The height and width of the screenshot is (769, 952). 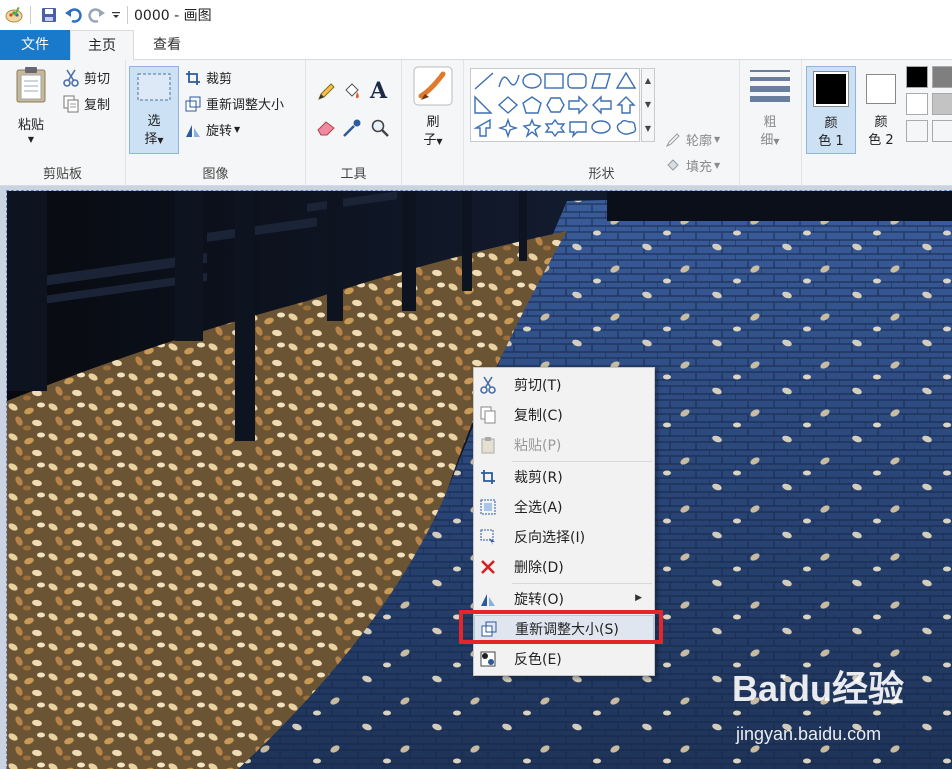 I want to click on palette-swatch-light-gray, so click(x=942, y=104).